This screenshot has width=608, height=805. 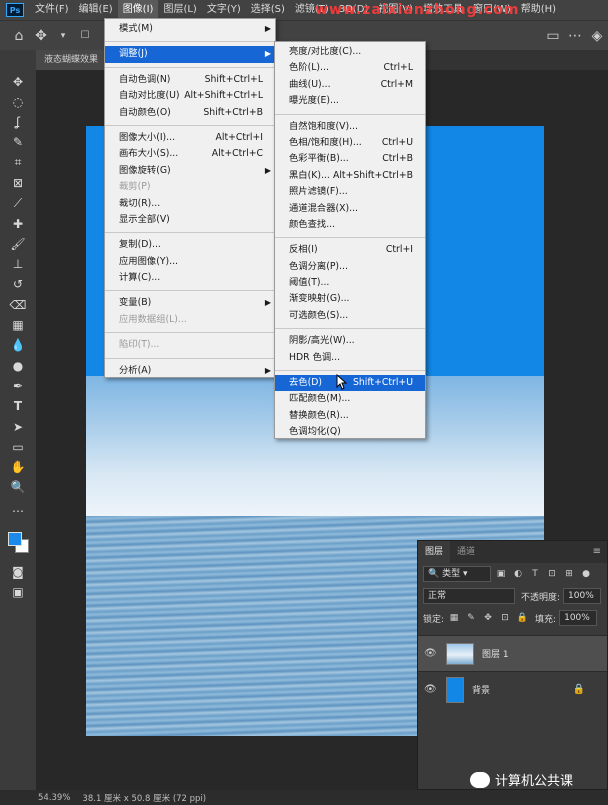 What do you see at coordinates (538, 10) in the screenshot?
I see `menubar-item-11: 帮助(H)` at bounding box center [538, 10].